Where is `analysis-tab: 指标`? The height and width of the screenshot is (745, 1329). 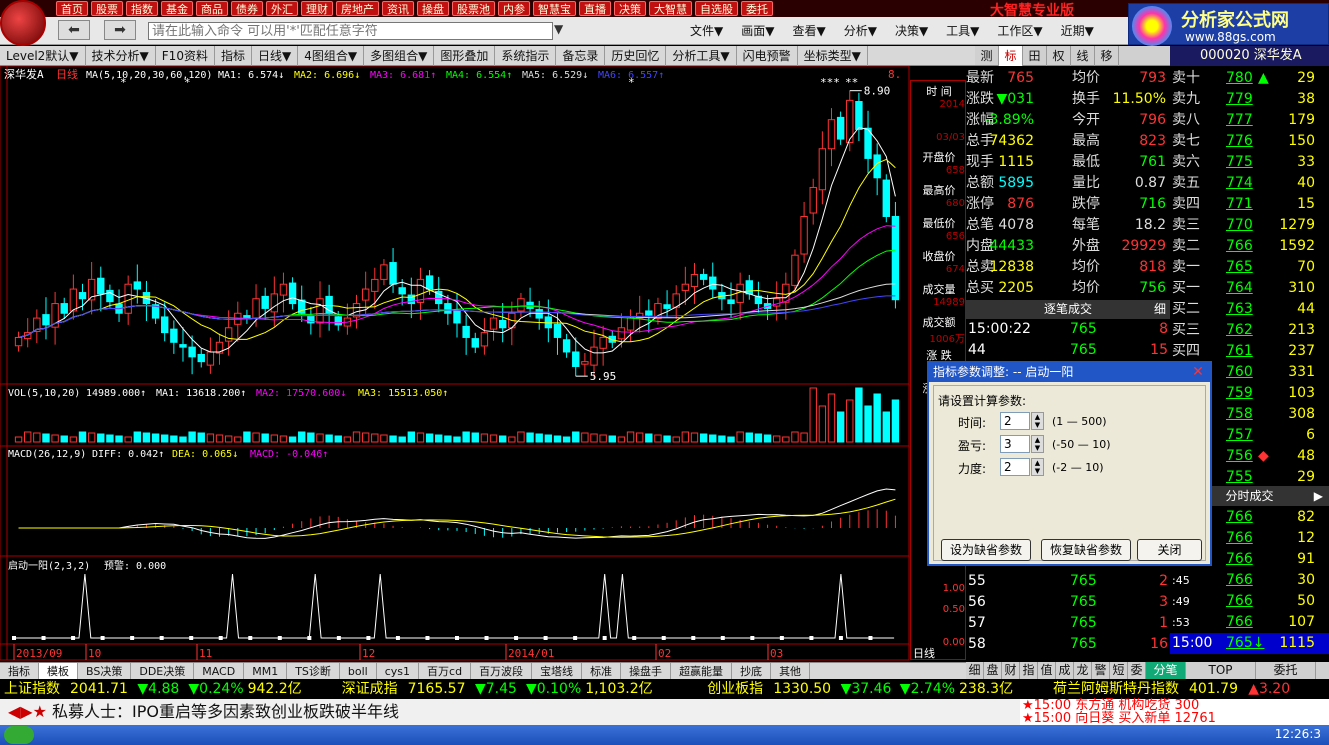 analysis-tab: 指标 is located at coordinates (233, 55).